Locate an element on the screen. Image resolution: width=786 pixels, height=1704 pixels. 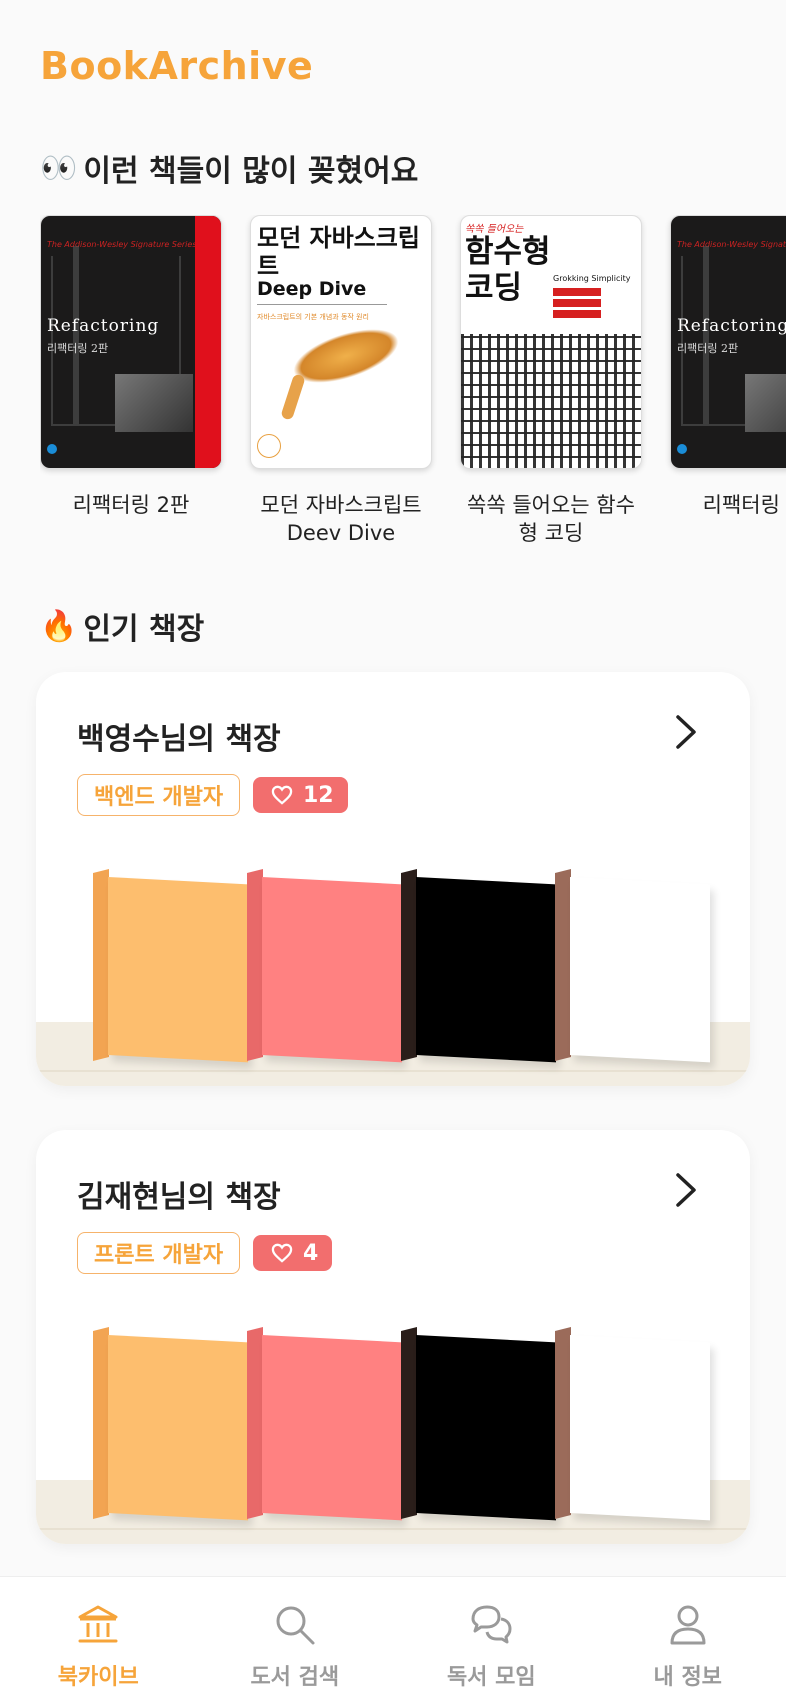
chat-bubbles-icon is located at coordinates (491, 1624).